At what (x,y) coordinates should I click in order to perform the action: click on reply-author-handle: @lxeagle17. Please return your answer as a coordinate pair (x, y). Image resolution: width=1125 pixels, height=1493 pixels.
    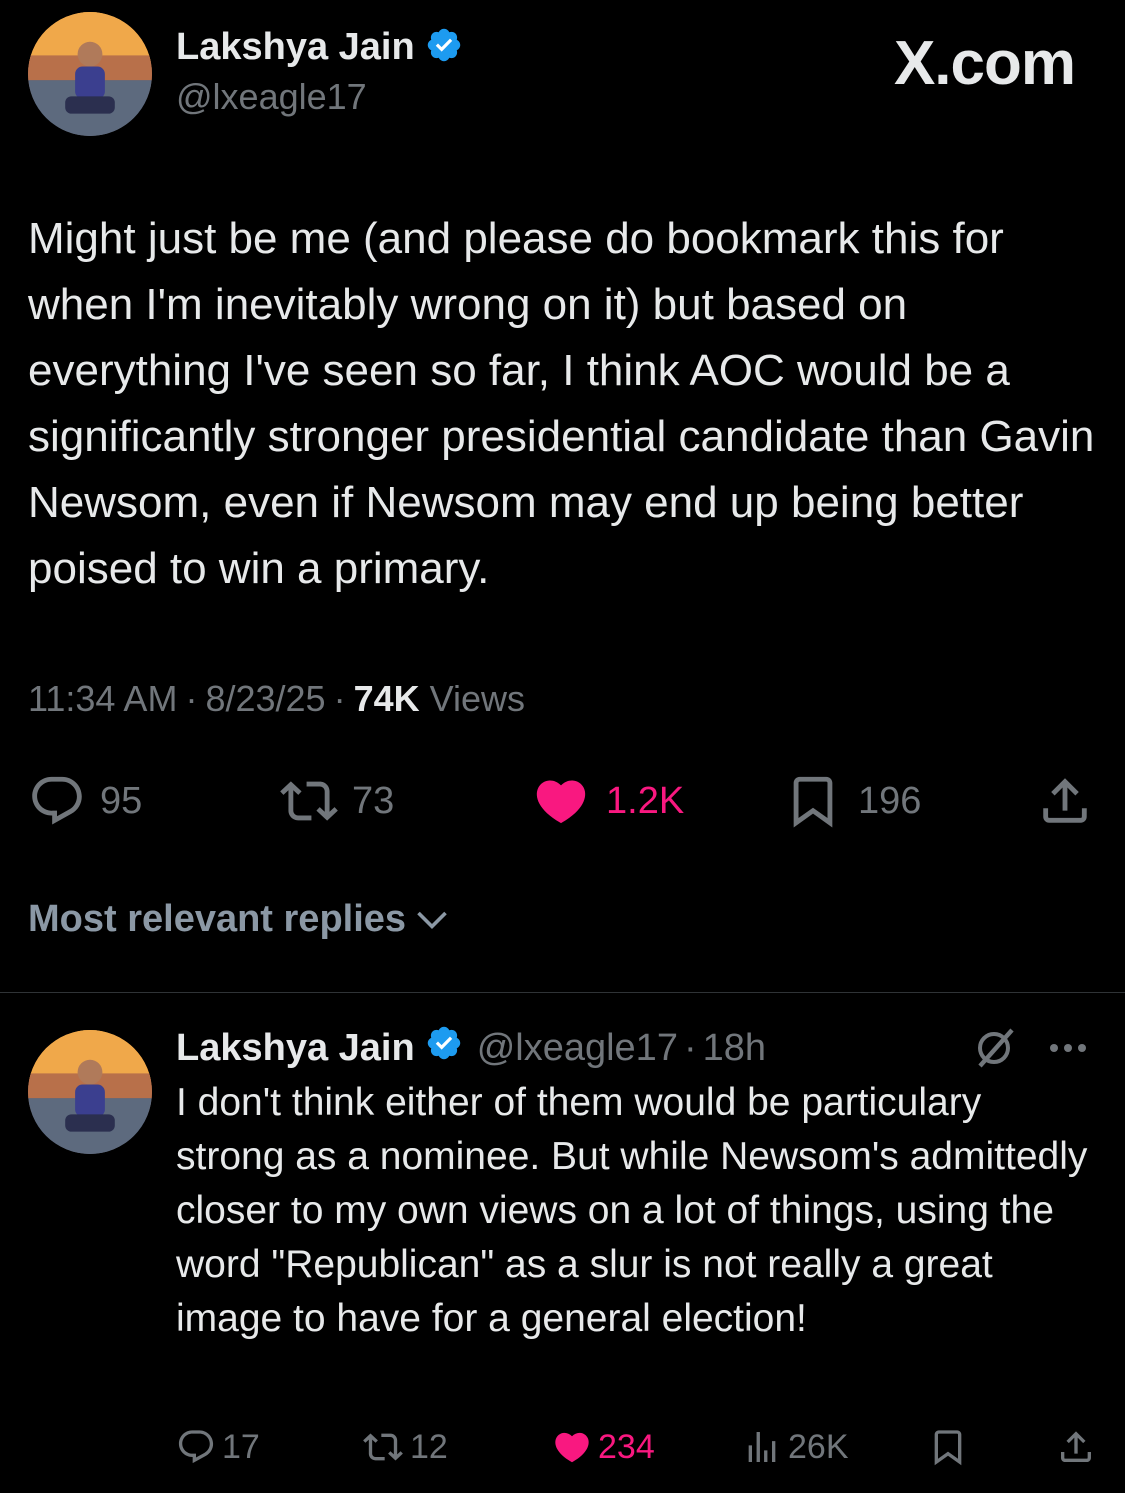
    Looking at the image, I should click on (577, 1048).